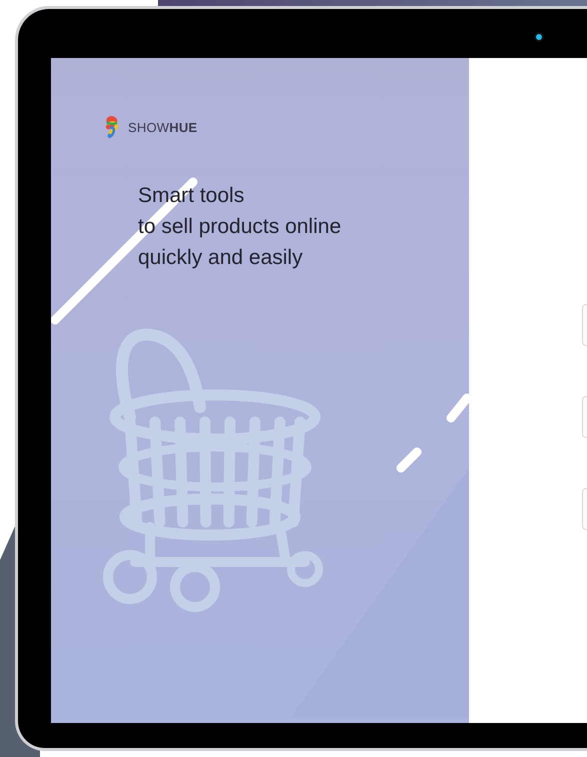  What do you see at coordinates (112, 127) in the screenshot?
I see `logo-icon` at bounding box center [112, 127].